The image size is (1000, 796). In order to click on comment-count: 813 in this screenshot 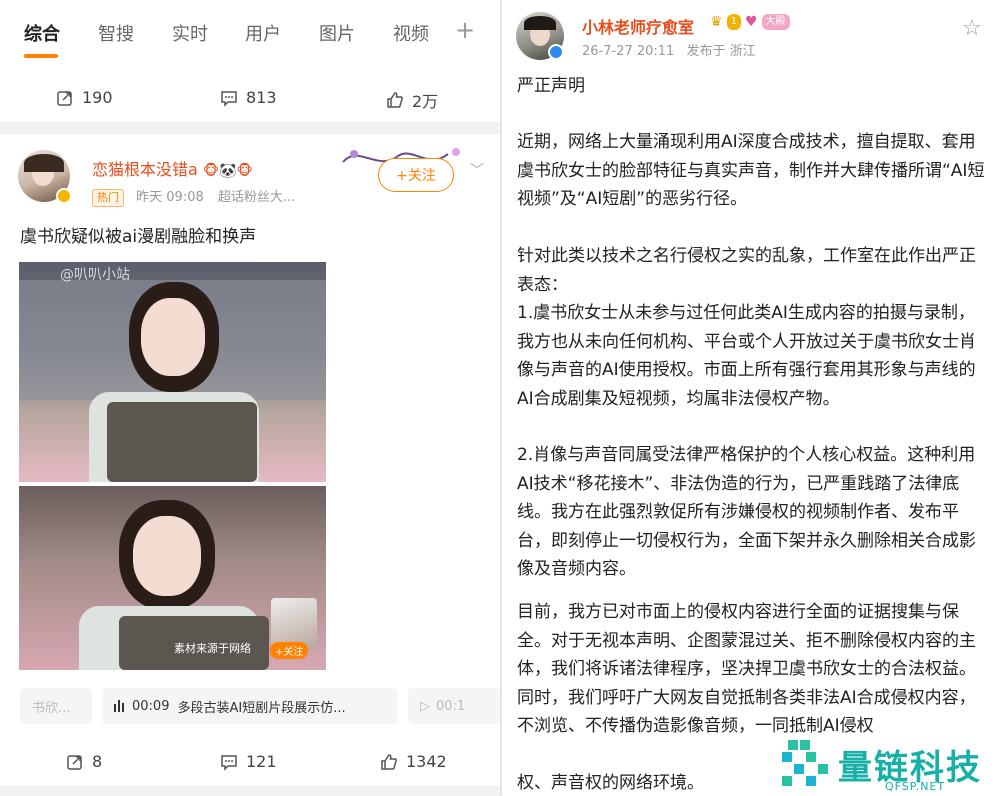, I will do `click(261, 97)`.